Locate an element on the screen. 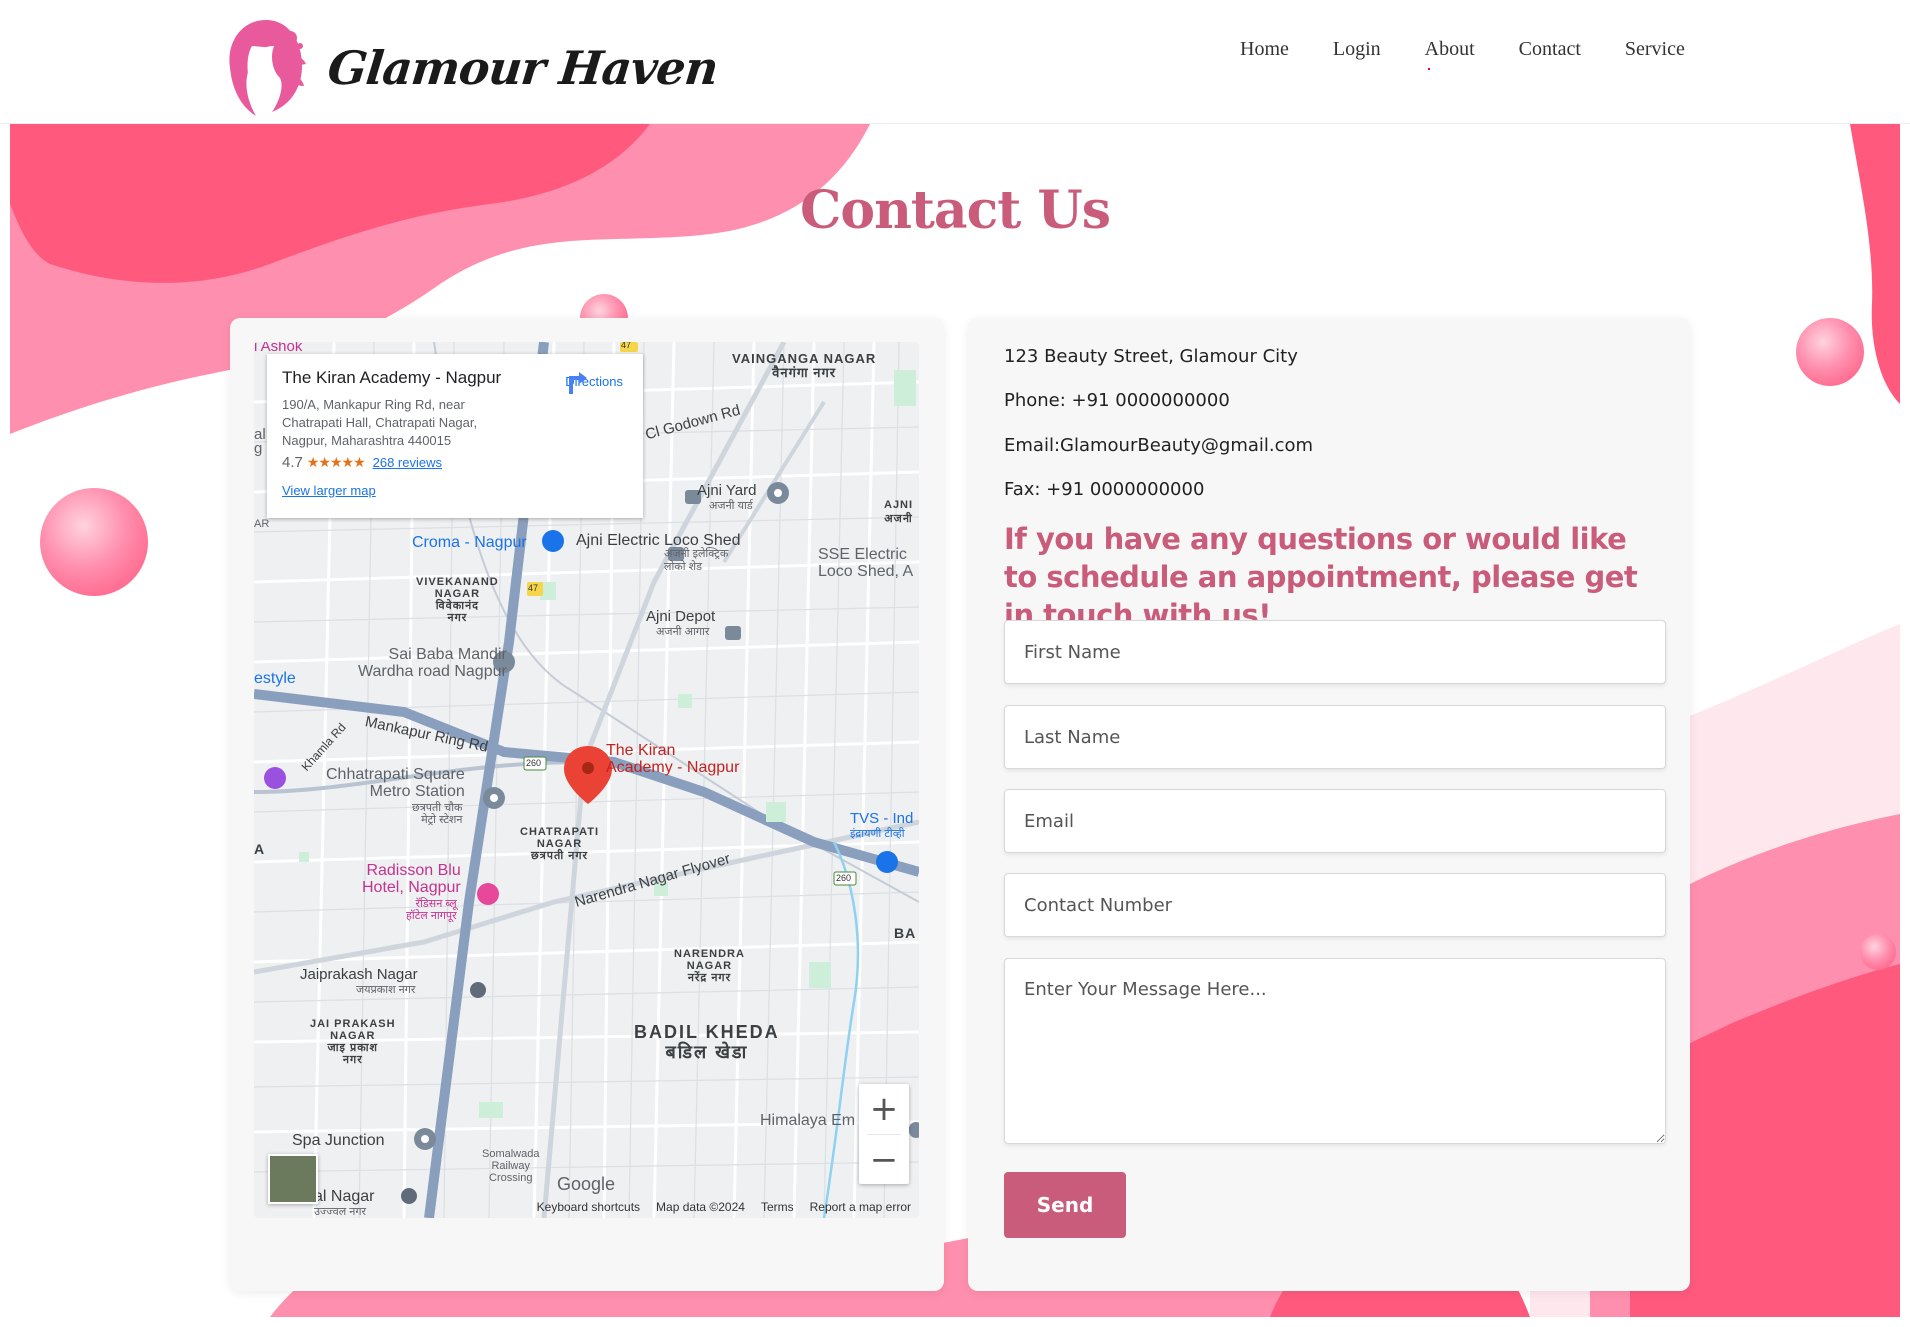 This screenshot has width=1910, height=1327. map-label-sai-baba: Sai Baba Mandir Wardha road Nagpur is located at coordinates (432, 663).